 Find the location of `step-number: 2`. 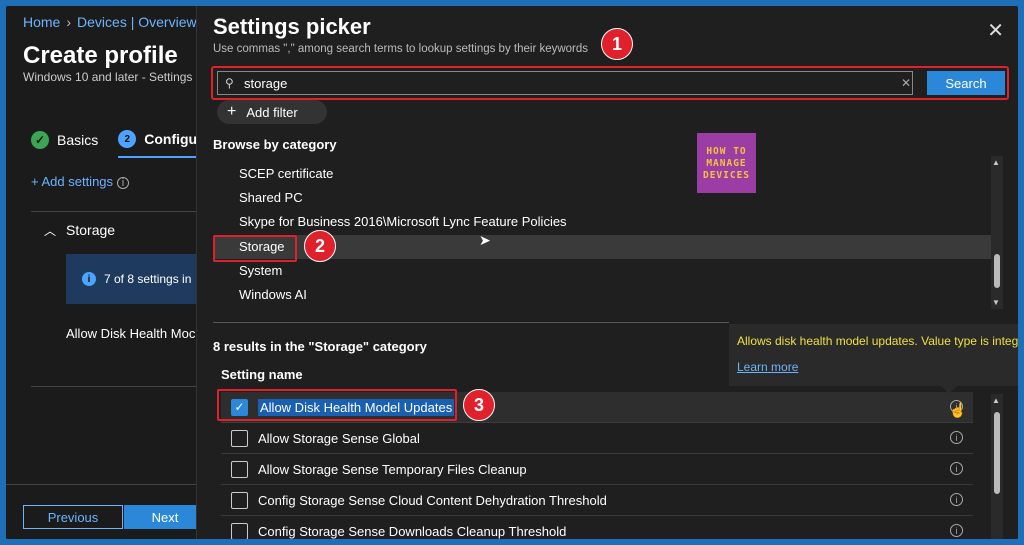

step-number: 2 is located at coordinates (127, 139).